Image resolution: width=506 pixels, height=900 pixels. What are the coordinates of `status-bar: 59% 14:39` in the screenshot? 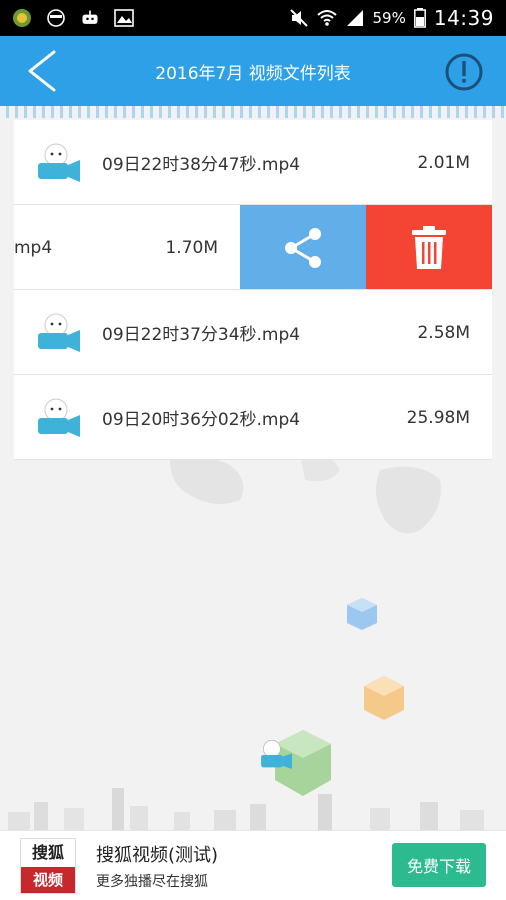 It's located at (253, 18).